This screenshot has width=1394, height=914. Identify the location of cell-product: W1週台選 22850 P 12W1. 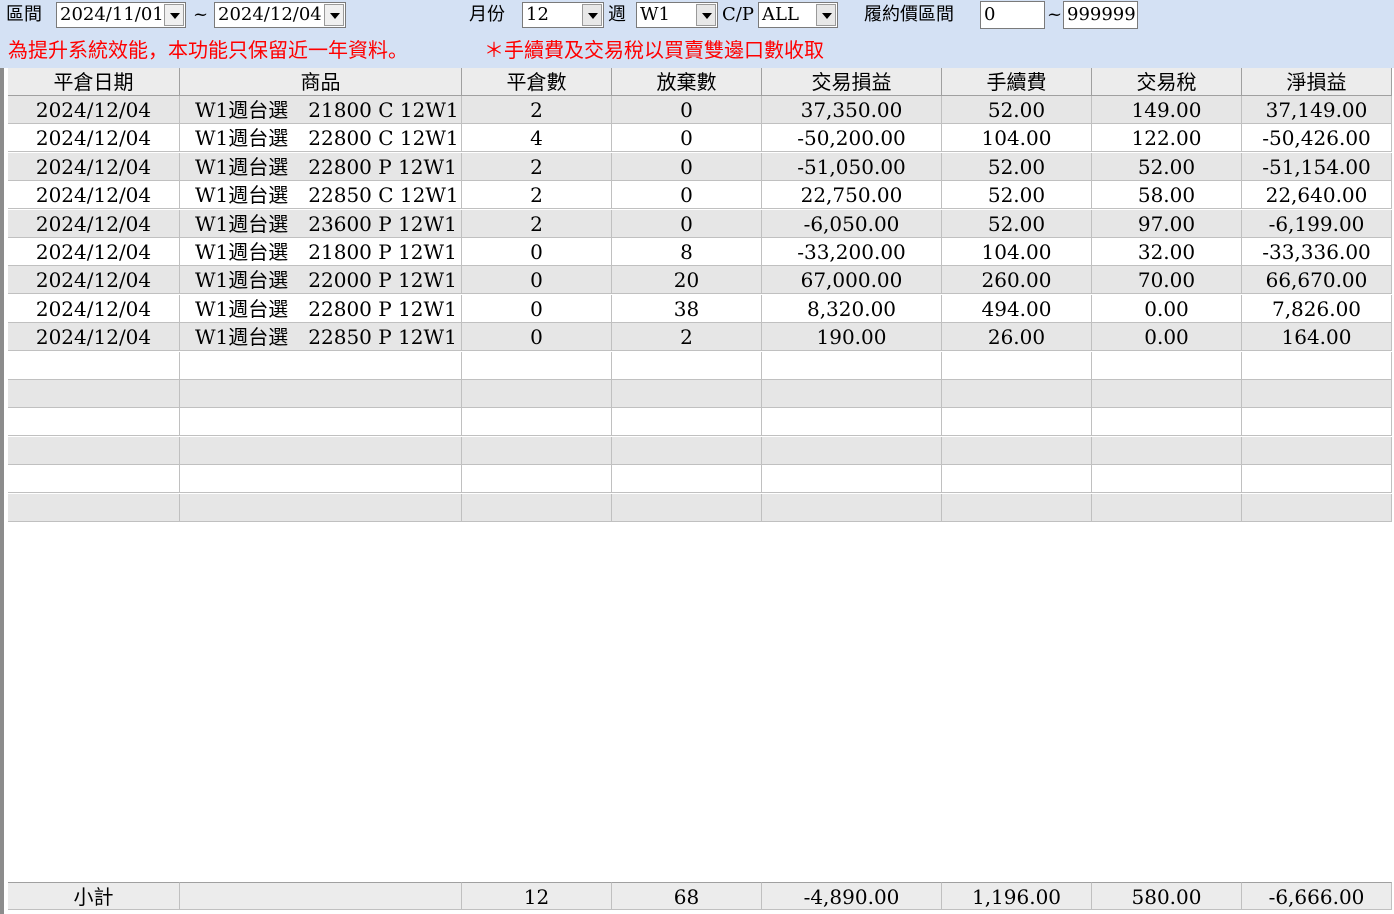
(321, 337).